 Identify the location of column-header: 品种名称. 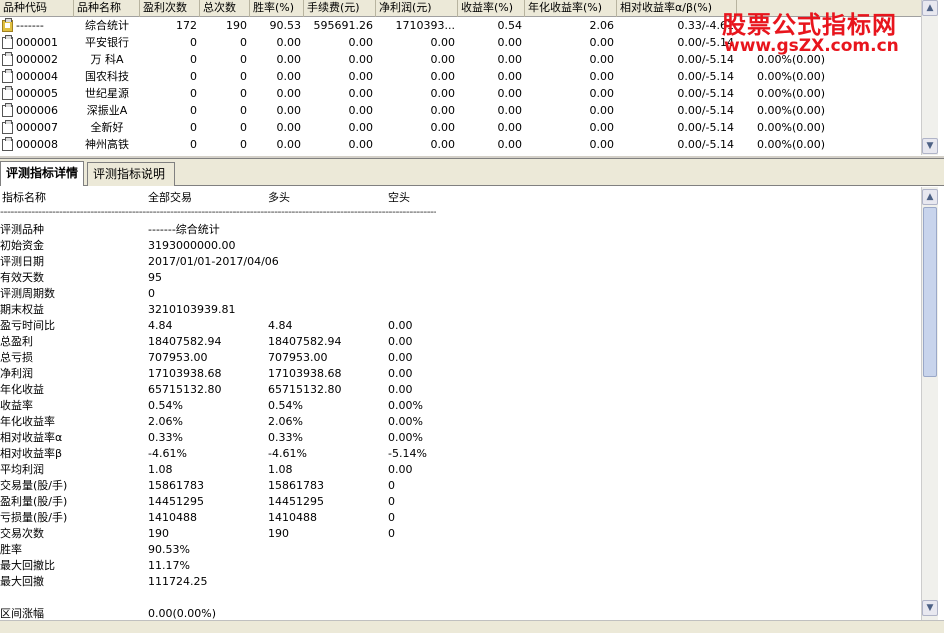
(107, 8).